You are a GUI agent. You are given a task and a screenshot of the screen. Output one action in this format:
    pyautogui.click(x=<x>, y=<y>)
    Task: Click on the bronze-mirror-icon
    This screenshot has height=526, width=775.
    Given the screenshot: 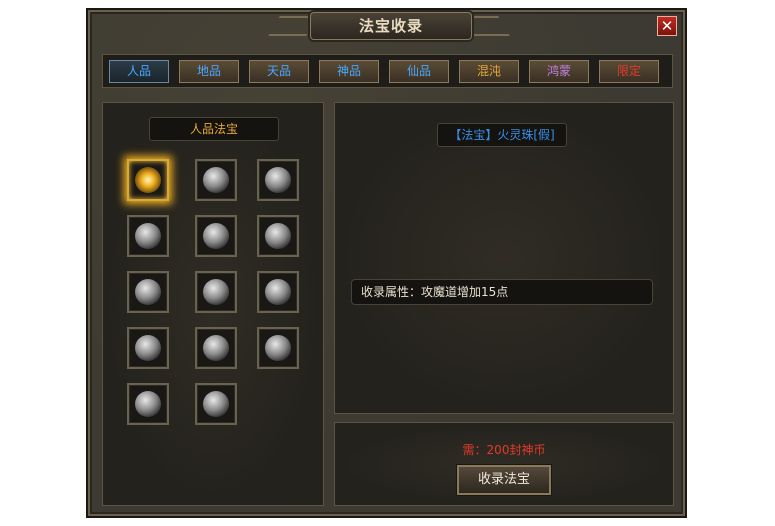 What is the action you would take?
    pyautogui.click(x=216, y=180)
    